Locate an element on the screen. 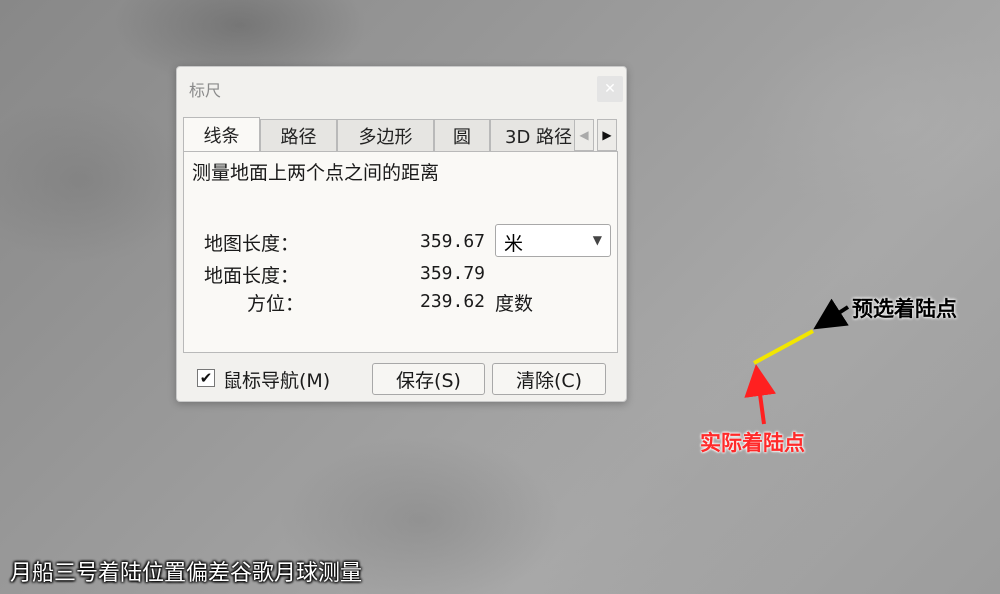 This screenshot has height=594, width=1000. annotation-overlay is located at coordinates (797, 361).